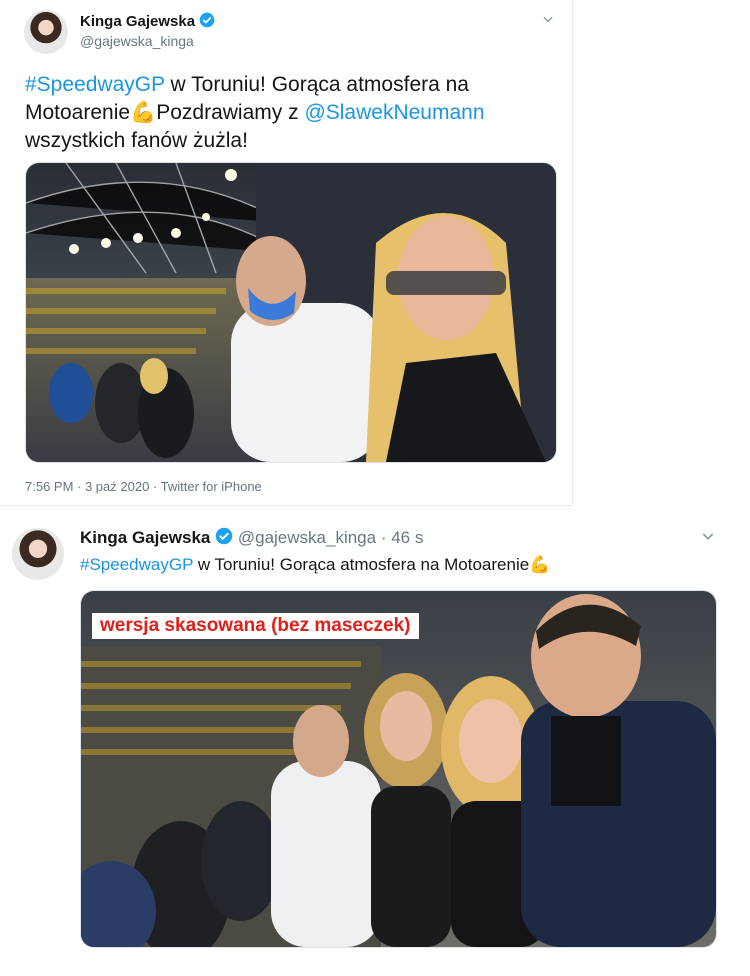 This screenshot has width=750, height=976. Describe the element at coordinates (230, 112) in the screenshot. I see `tweet-text: Pozdrawiamy z` at that location.